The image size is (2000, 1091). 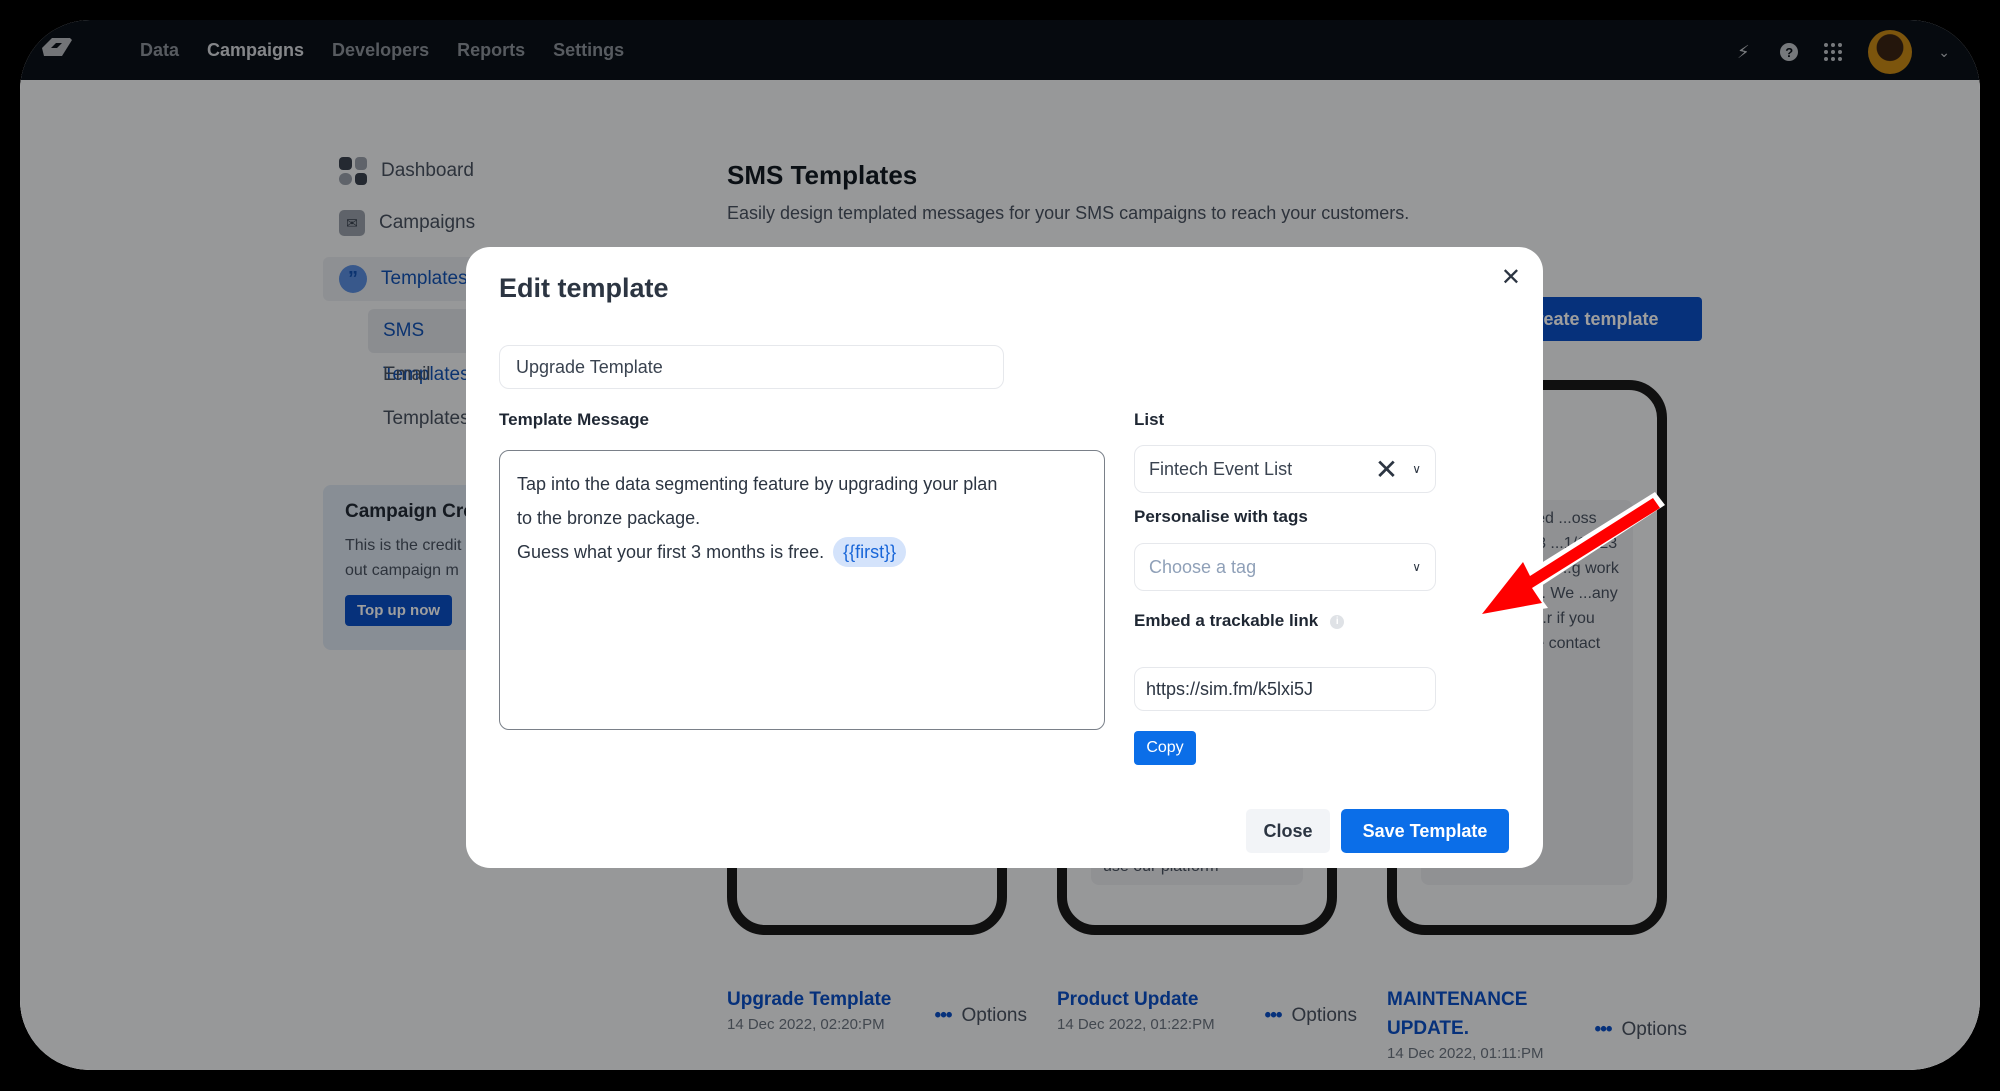 I want to click on clear-icon: ✕, so click(x=1386, y=469).